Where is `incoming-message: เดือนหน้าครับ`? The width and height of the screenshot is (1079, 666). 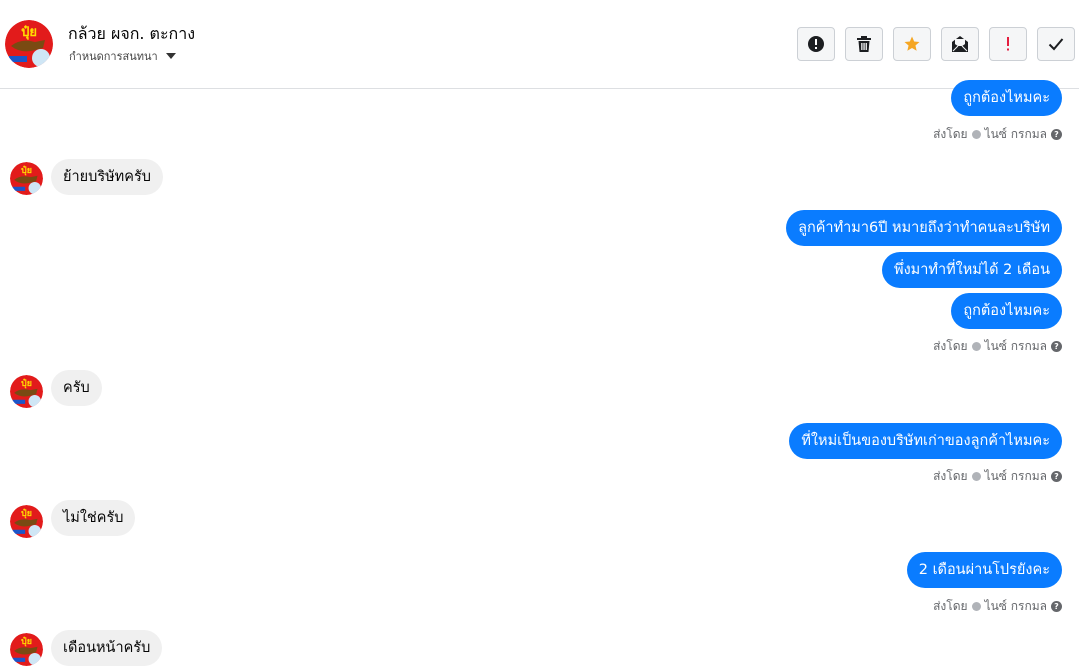
incoming-message: เดือนหน้าครับ is located at coordinates (107, 648).